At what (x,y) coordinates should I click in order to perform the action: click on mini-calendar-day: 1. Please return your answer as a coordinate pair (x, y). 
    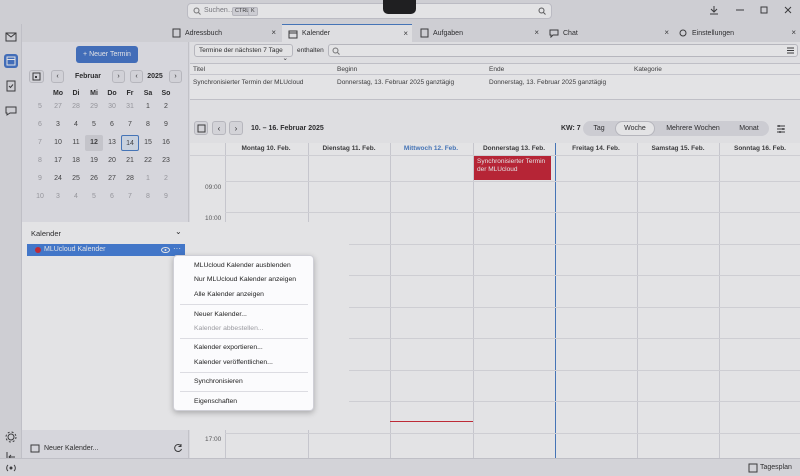
    Looking at the image, I should click on (148, 107).